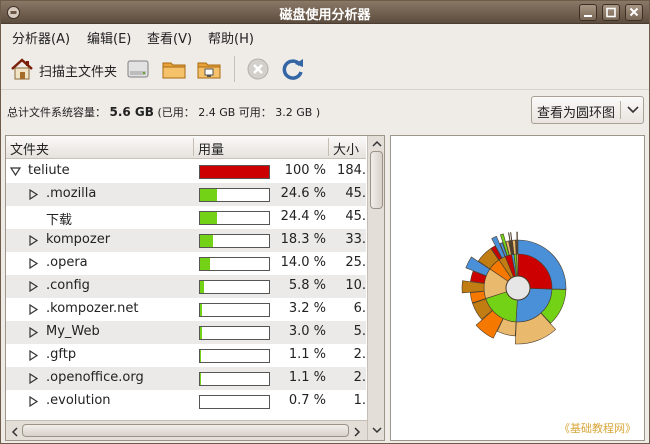  What do you see at coordinates (376, 180) in the screenshot?
I see `vertical-scroll-thumb` at bounding box center [376, 180].